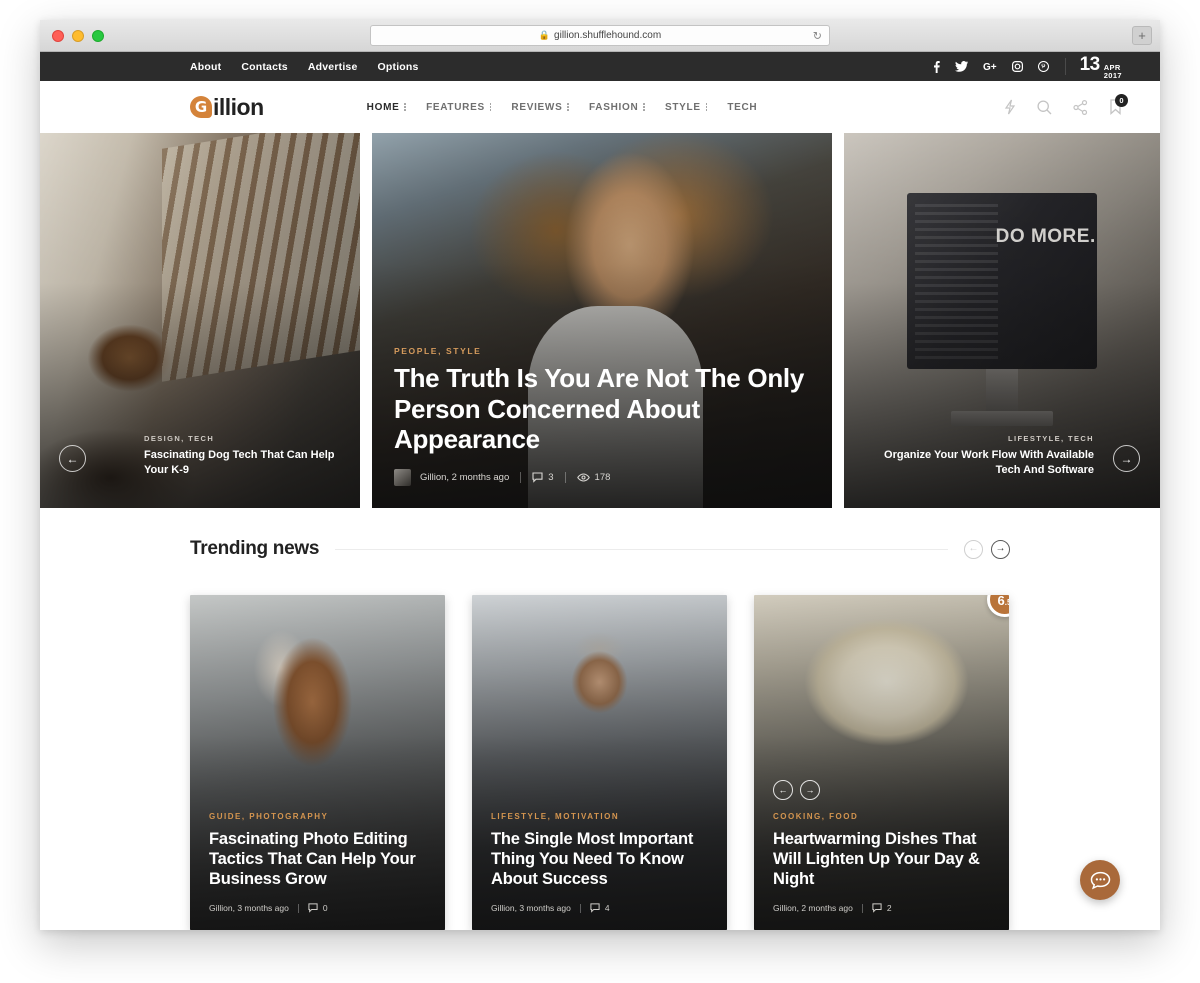 The height and width of the screenshot is (983, 1200). Describe the element at coordinates (602, 477) in the screenshot. I see `hero-meta: Gillion, 2 months ago 3 178` at that location.